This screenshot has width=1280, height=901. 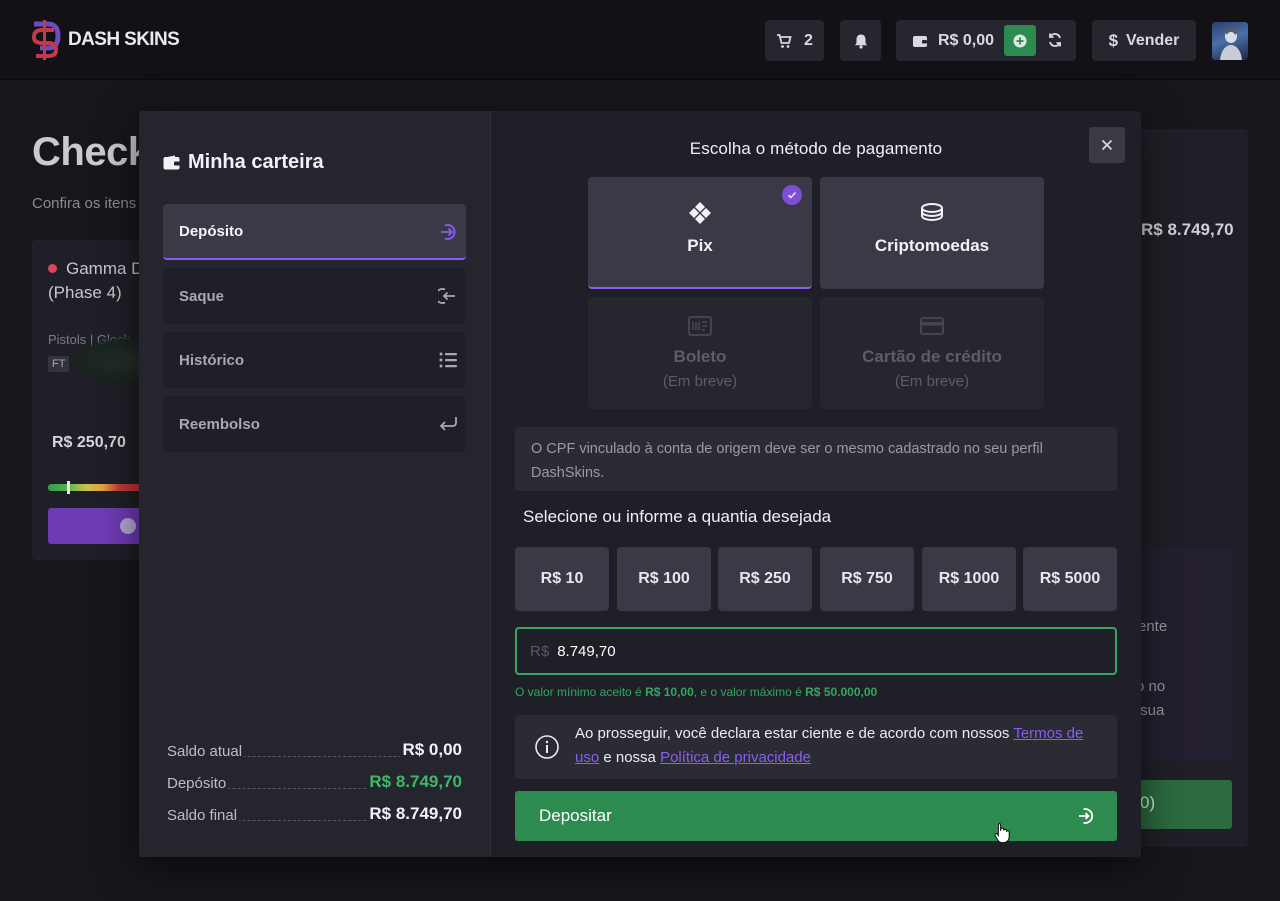 What do you see at coordinates (575, 815) in the screenshot?
I see `deposit-button-label: Depositar` at bounding box center [575, 815].